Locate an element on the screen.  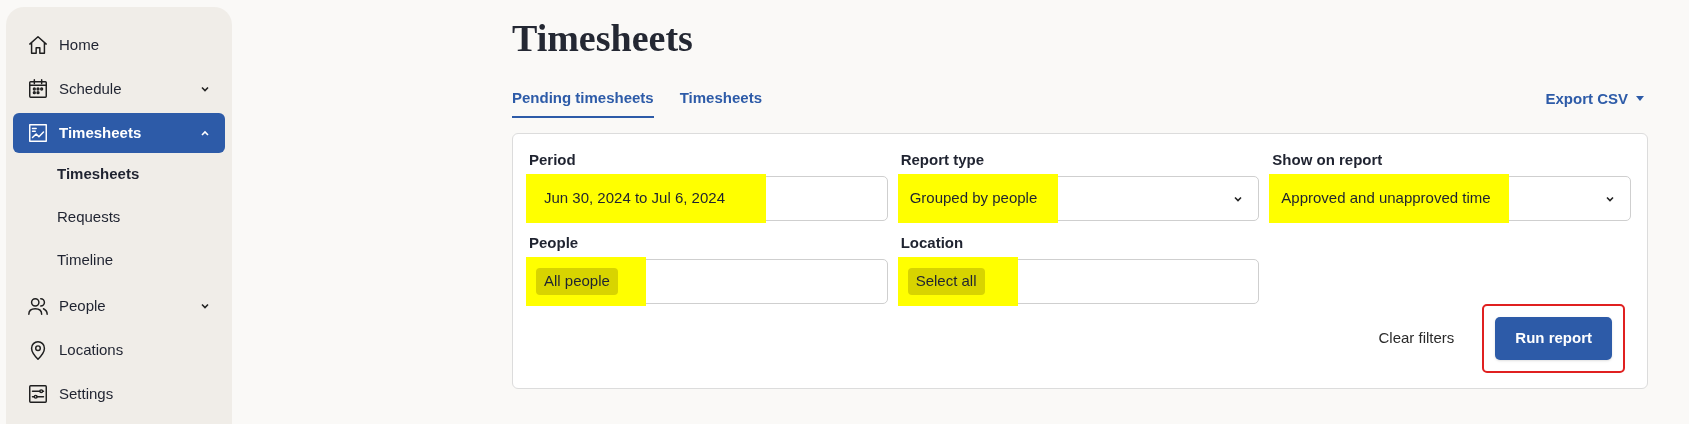
input-field: Jun 30, 2024 to Jul 6, 2024 is located at coordinates (708, 198).